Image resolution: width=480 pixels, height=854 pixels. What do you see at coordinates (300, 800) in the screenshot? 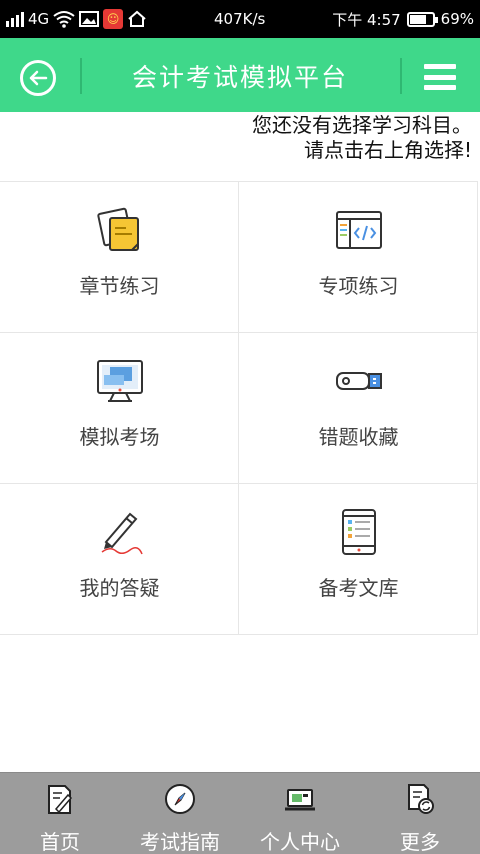
I see `laptop-icon` at bounding box center [300, 800].